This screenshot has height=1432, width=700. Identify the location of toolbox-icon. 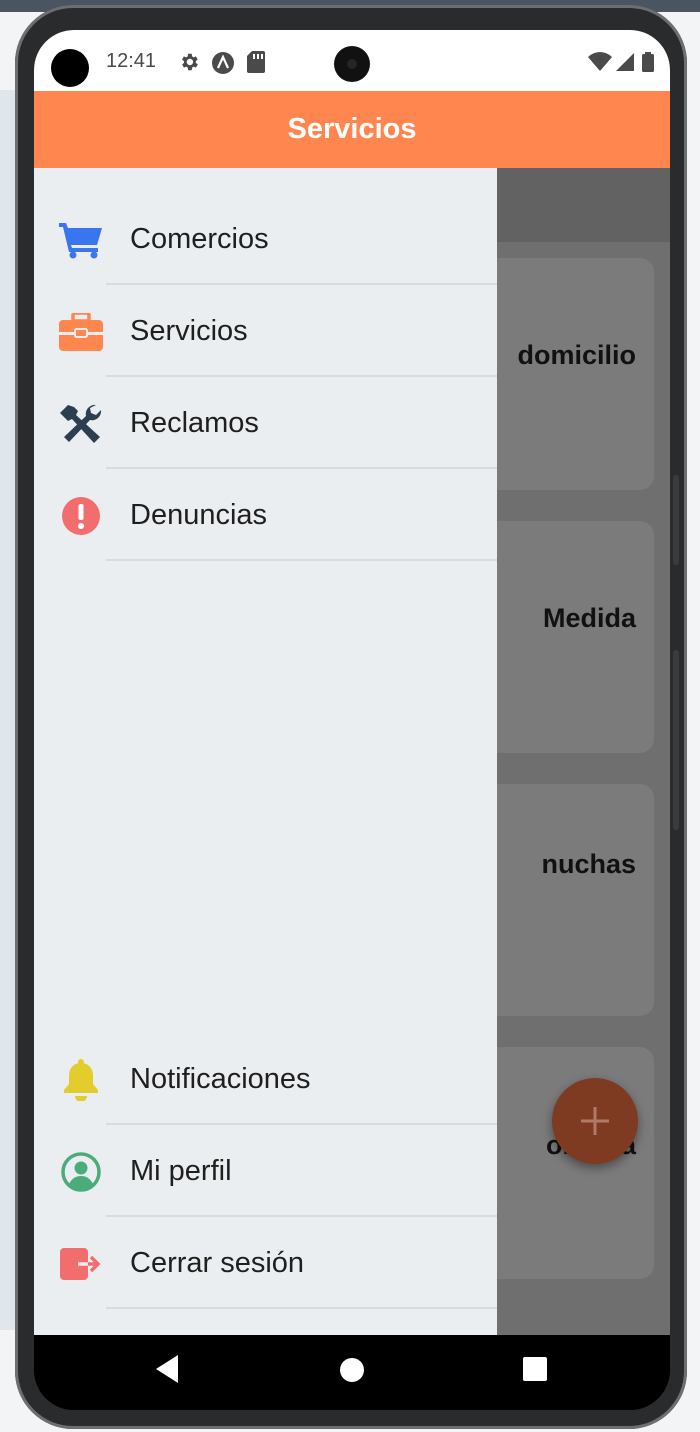
(81, 332).